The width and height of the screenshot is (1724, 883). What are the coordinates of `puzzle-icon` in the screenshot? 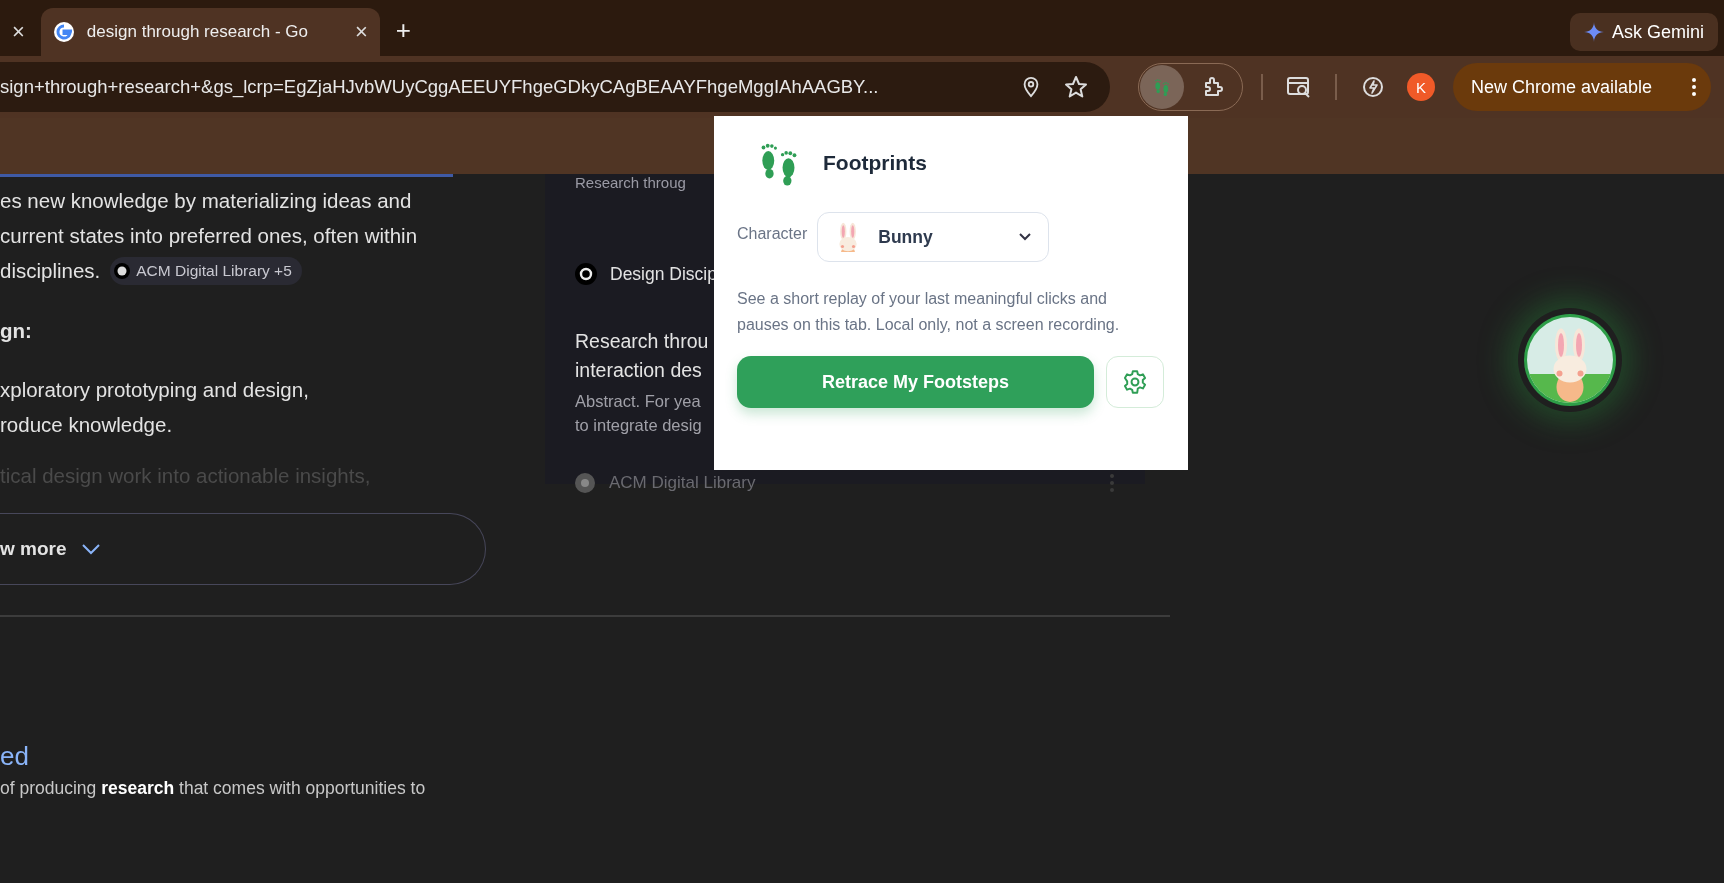 It's located at (1214, 87).